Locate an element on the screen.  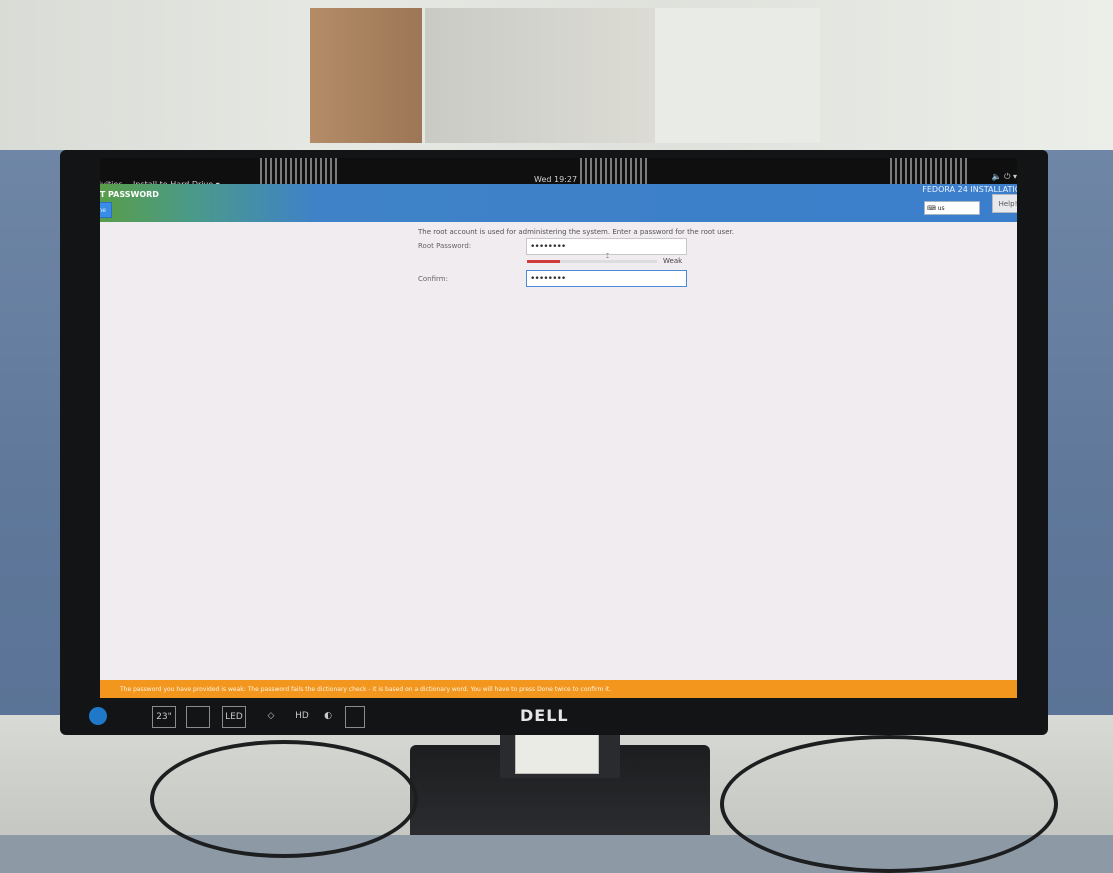
system-menu-icon: 🔈 ⏻ ▾ is located at coordinates (1004, 177).